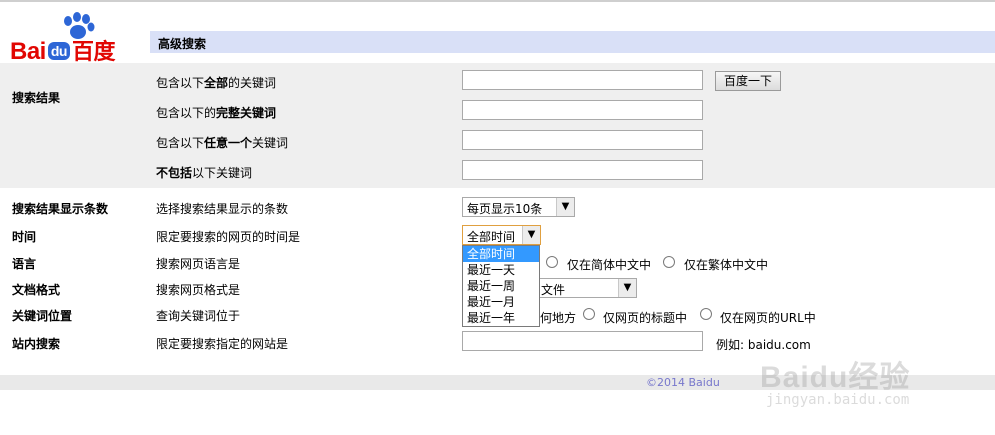 This screenshot has width=995, height=435. Describe the element at coordinates (60, 209) in the screenshot. I see `category-result-count: 搜索结果显示条数` at that location.